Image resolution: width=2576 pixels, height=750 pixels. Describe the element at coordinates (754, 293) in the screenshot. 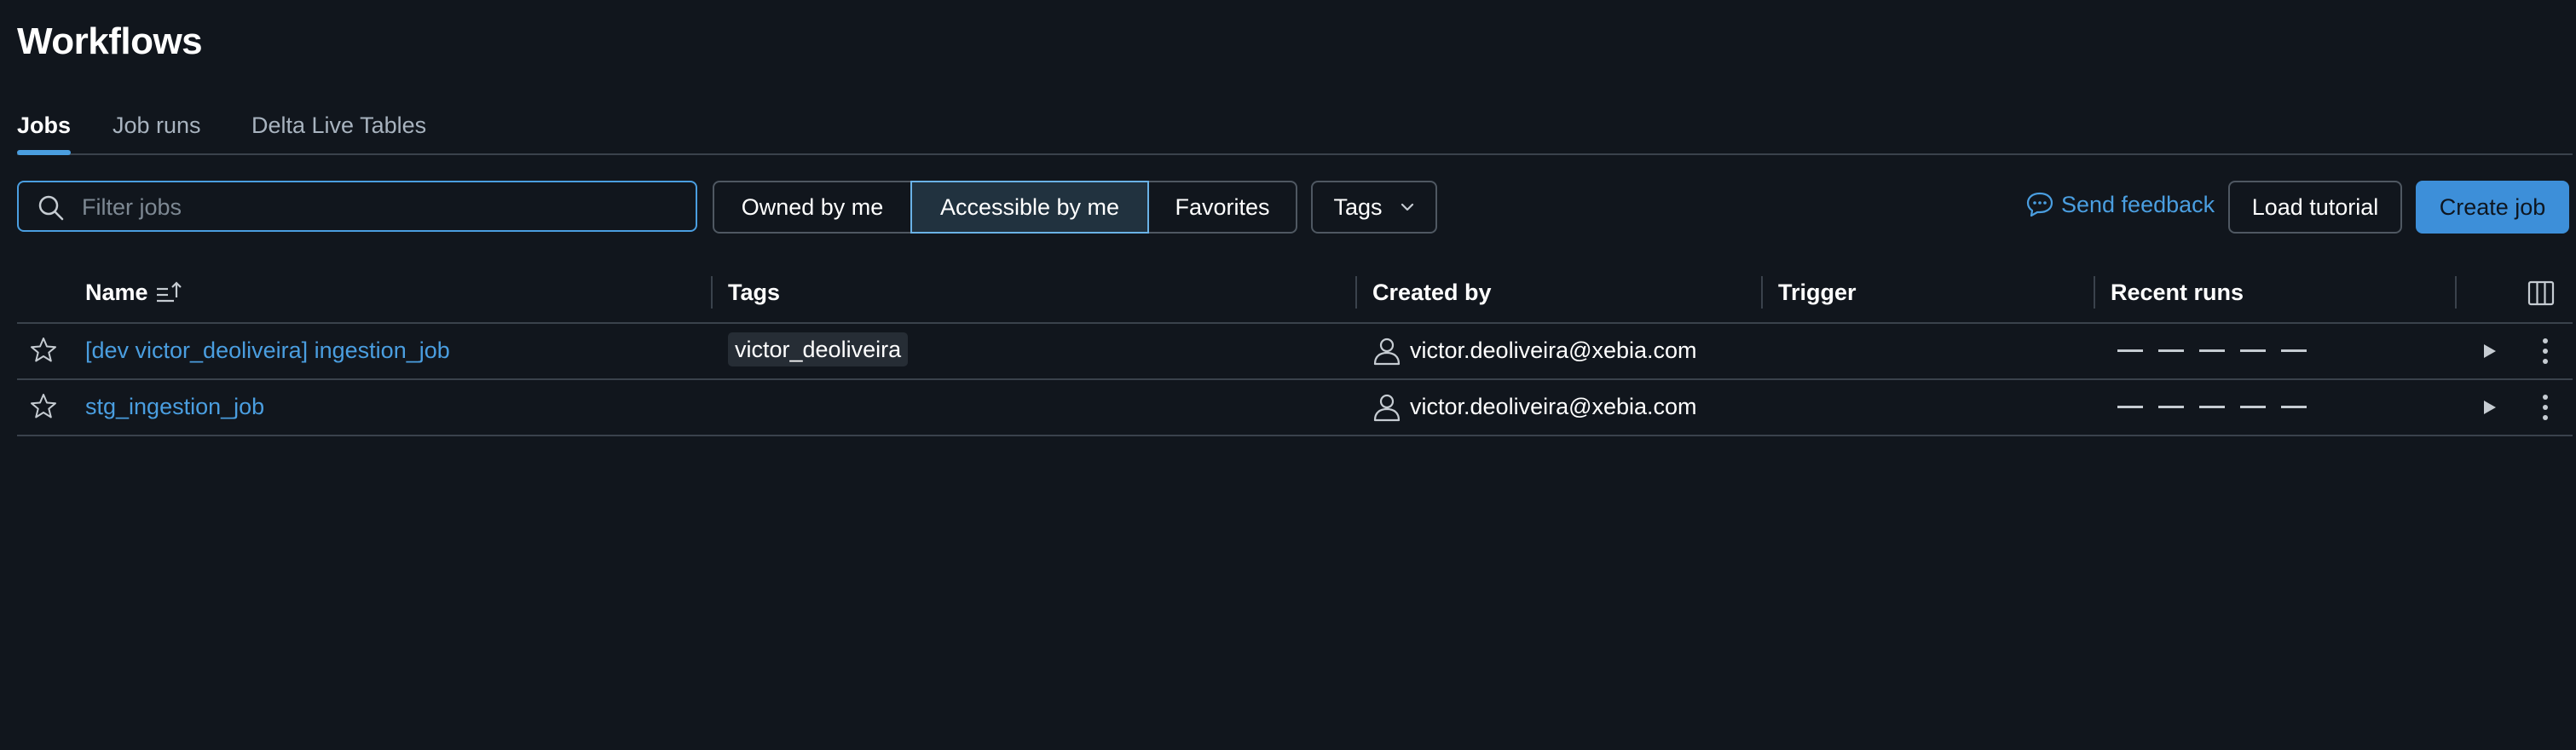

I see `column-header-tags: Tags` at that location.